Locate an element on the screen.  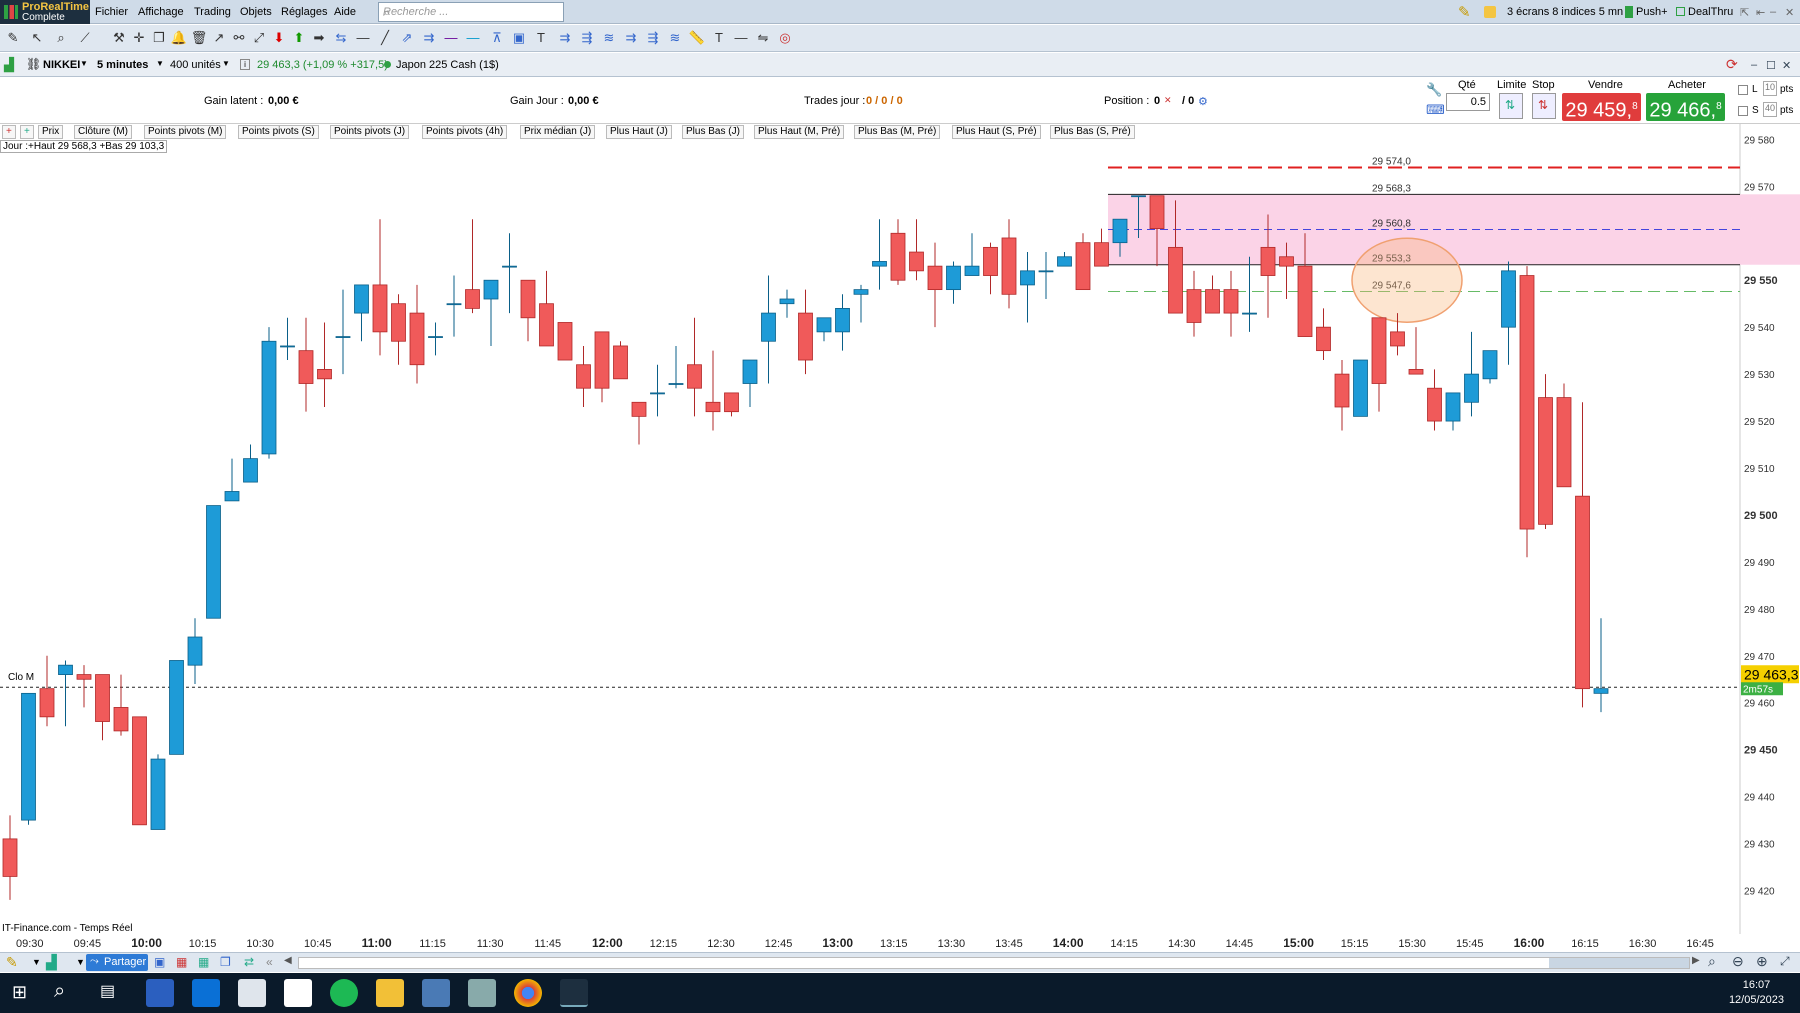
draw-mode-icon: ✎ is located at coordinates (12, 962).